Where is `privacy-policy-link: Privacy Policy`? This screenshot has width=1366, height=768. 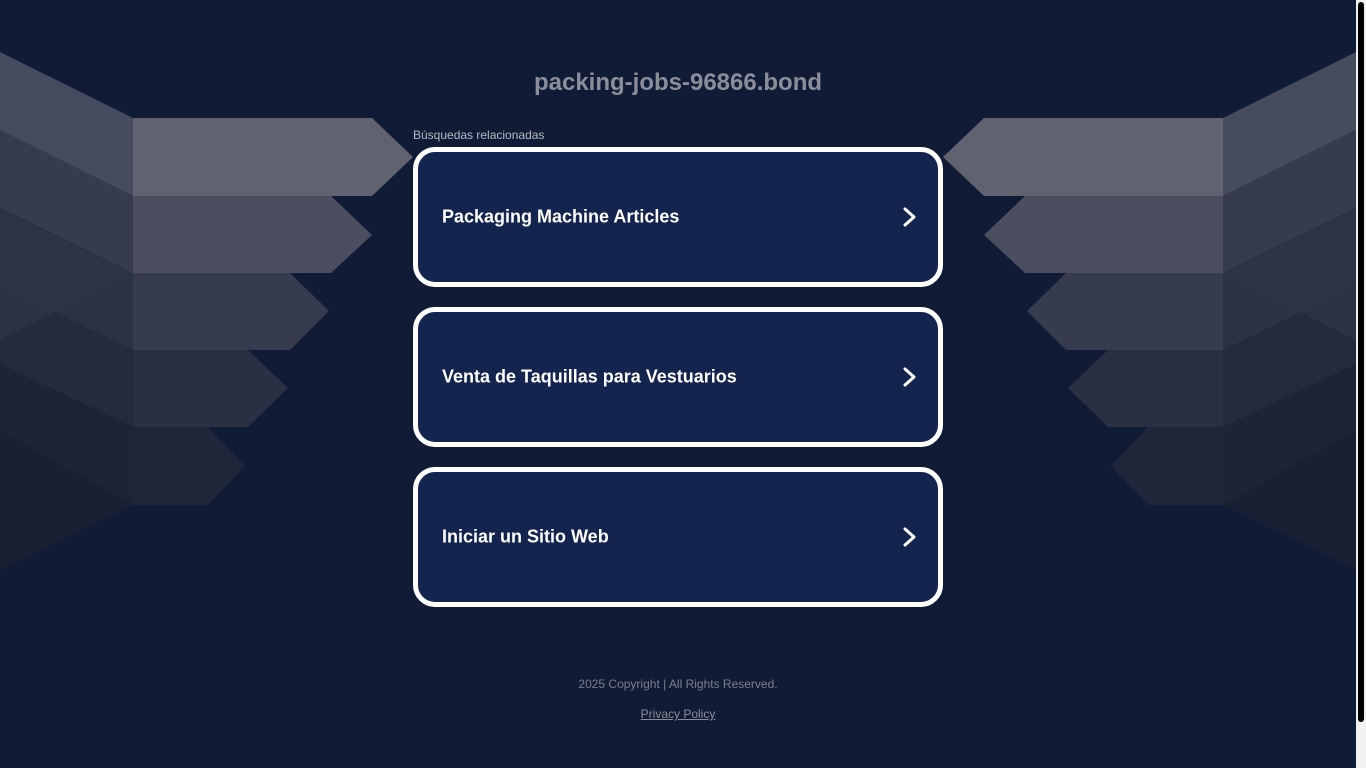
privacy-policy-link: Privacy Policy is located at coordinates (678, 714).